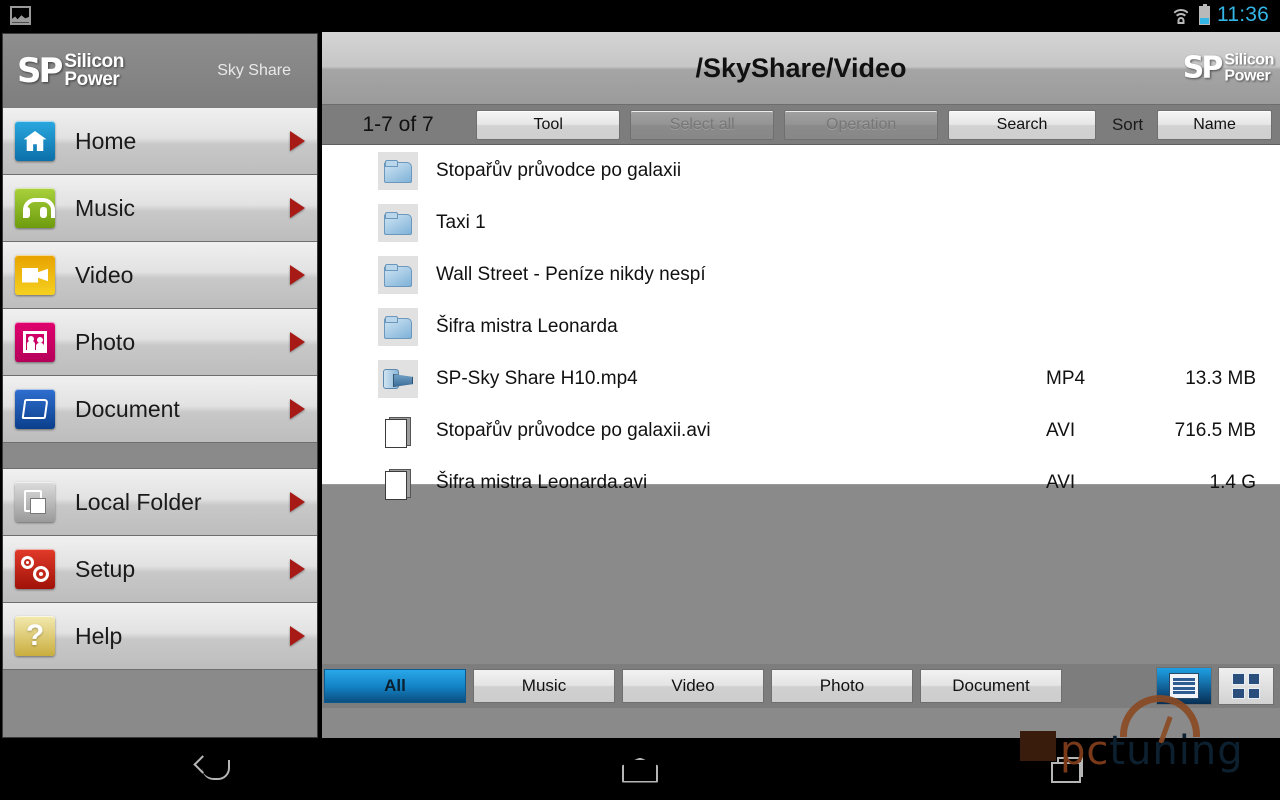  Describe the element at coordinates (1214, 124) in the screenshot. I see `sort-field-button: Name` at that location.